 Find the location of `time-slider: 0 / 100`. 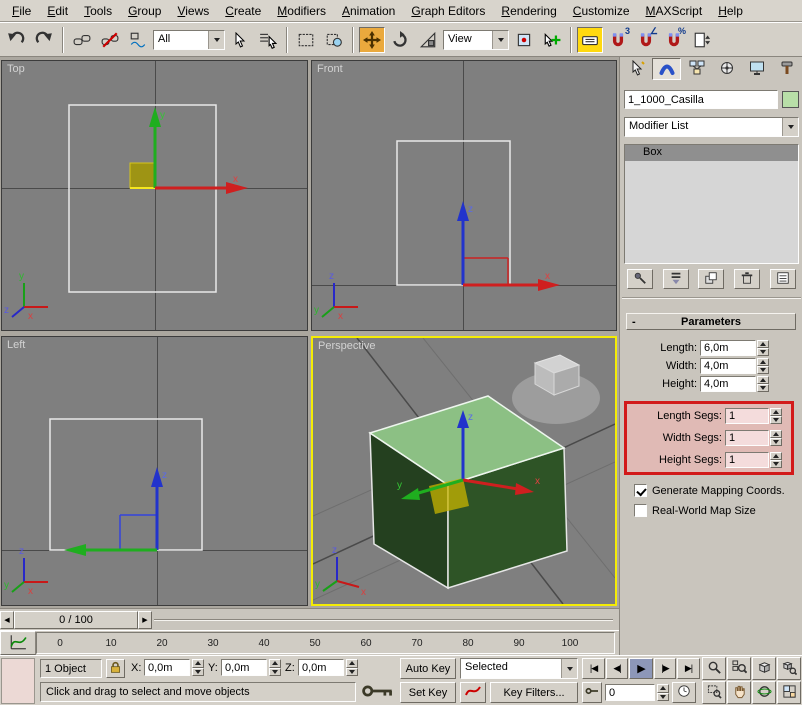

time-slider: 0 / 100 is located at coordinates (76, 619).